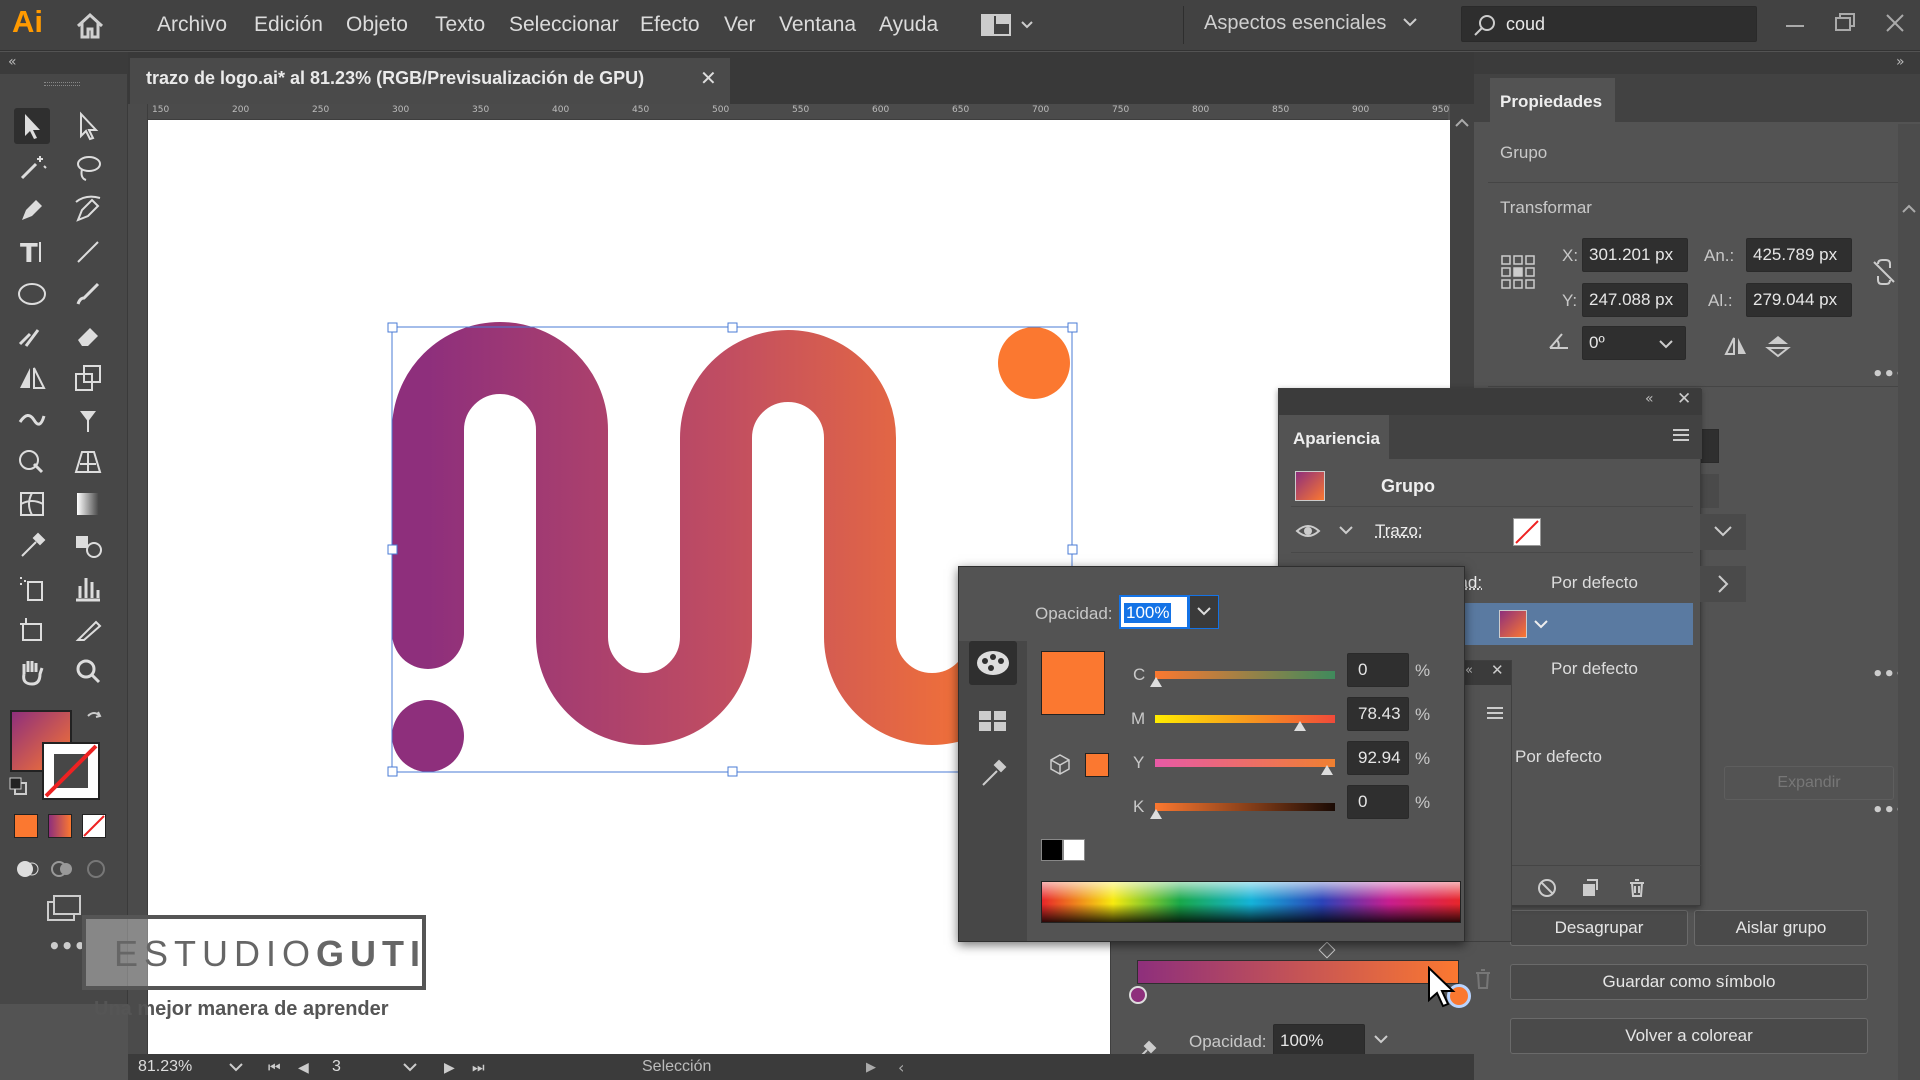 This screenshot has width=1920, height=1080. I want to click on current-color-swatch, so click(1073, 683).